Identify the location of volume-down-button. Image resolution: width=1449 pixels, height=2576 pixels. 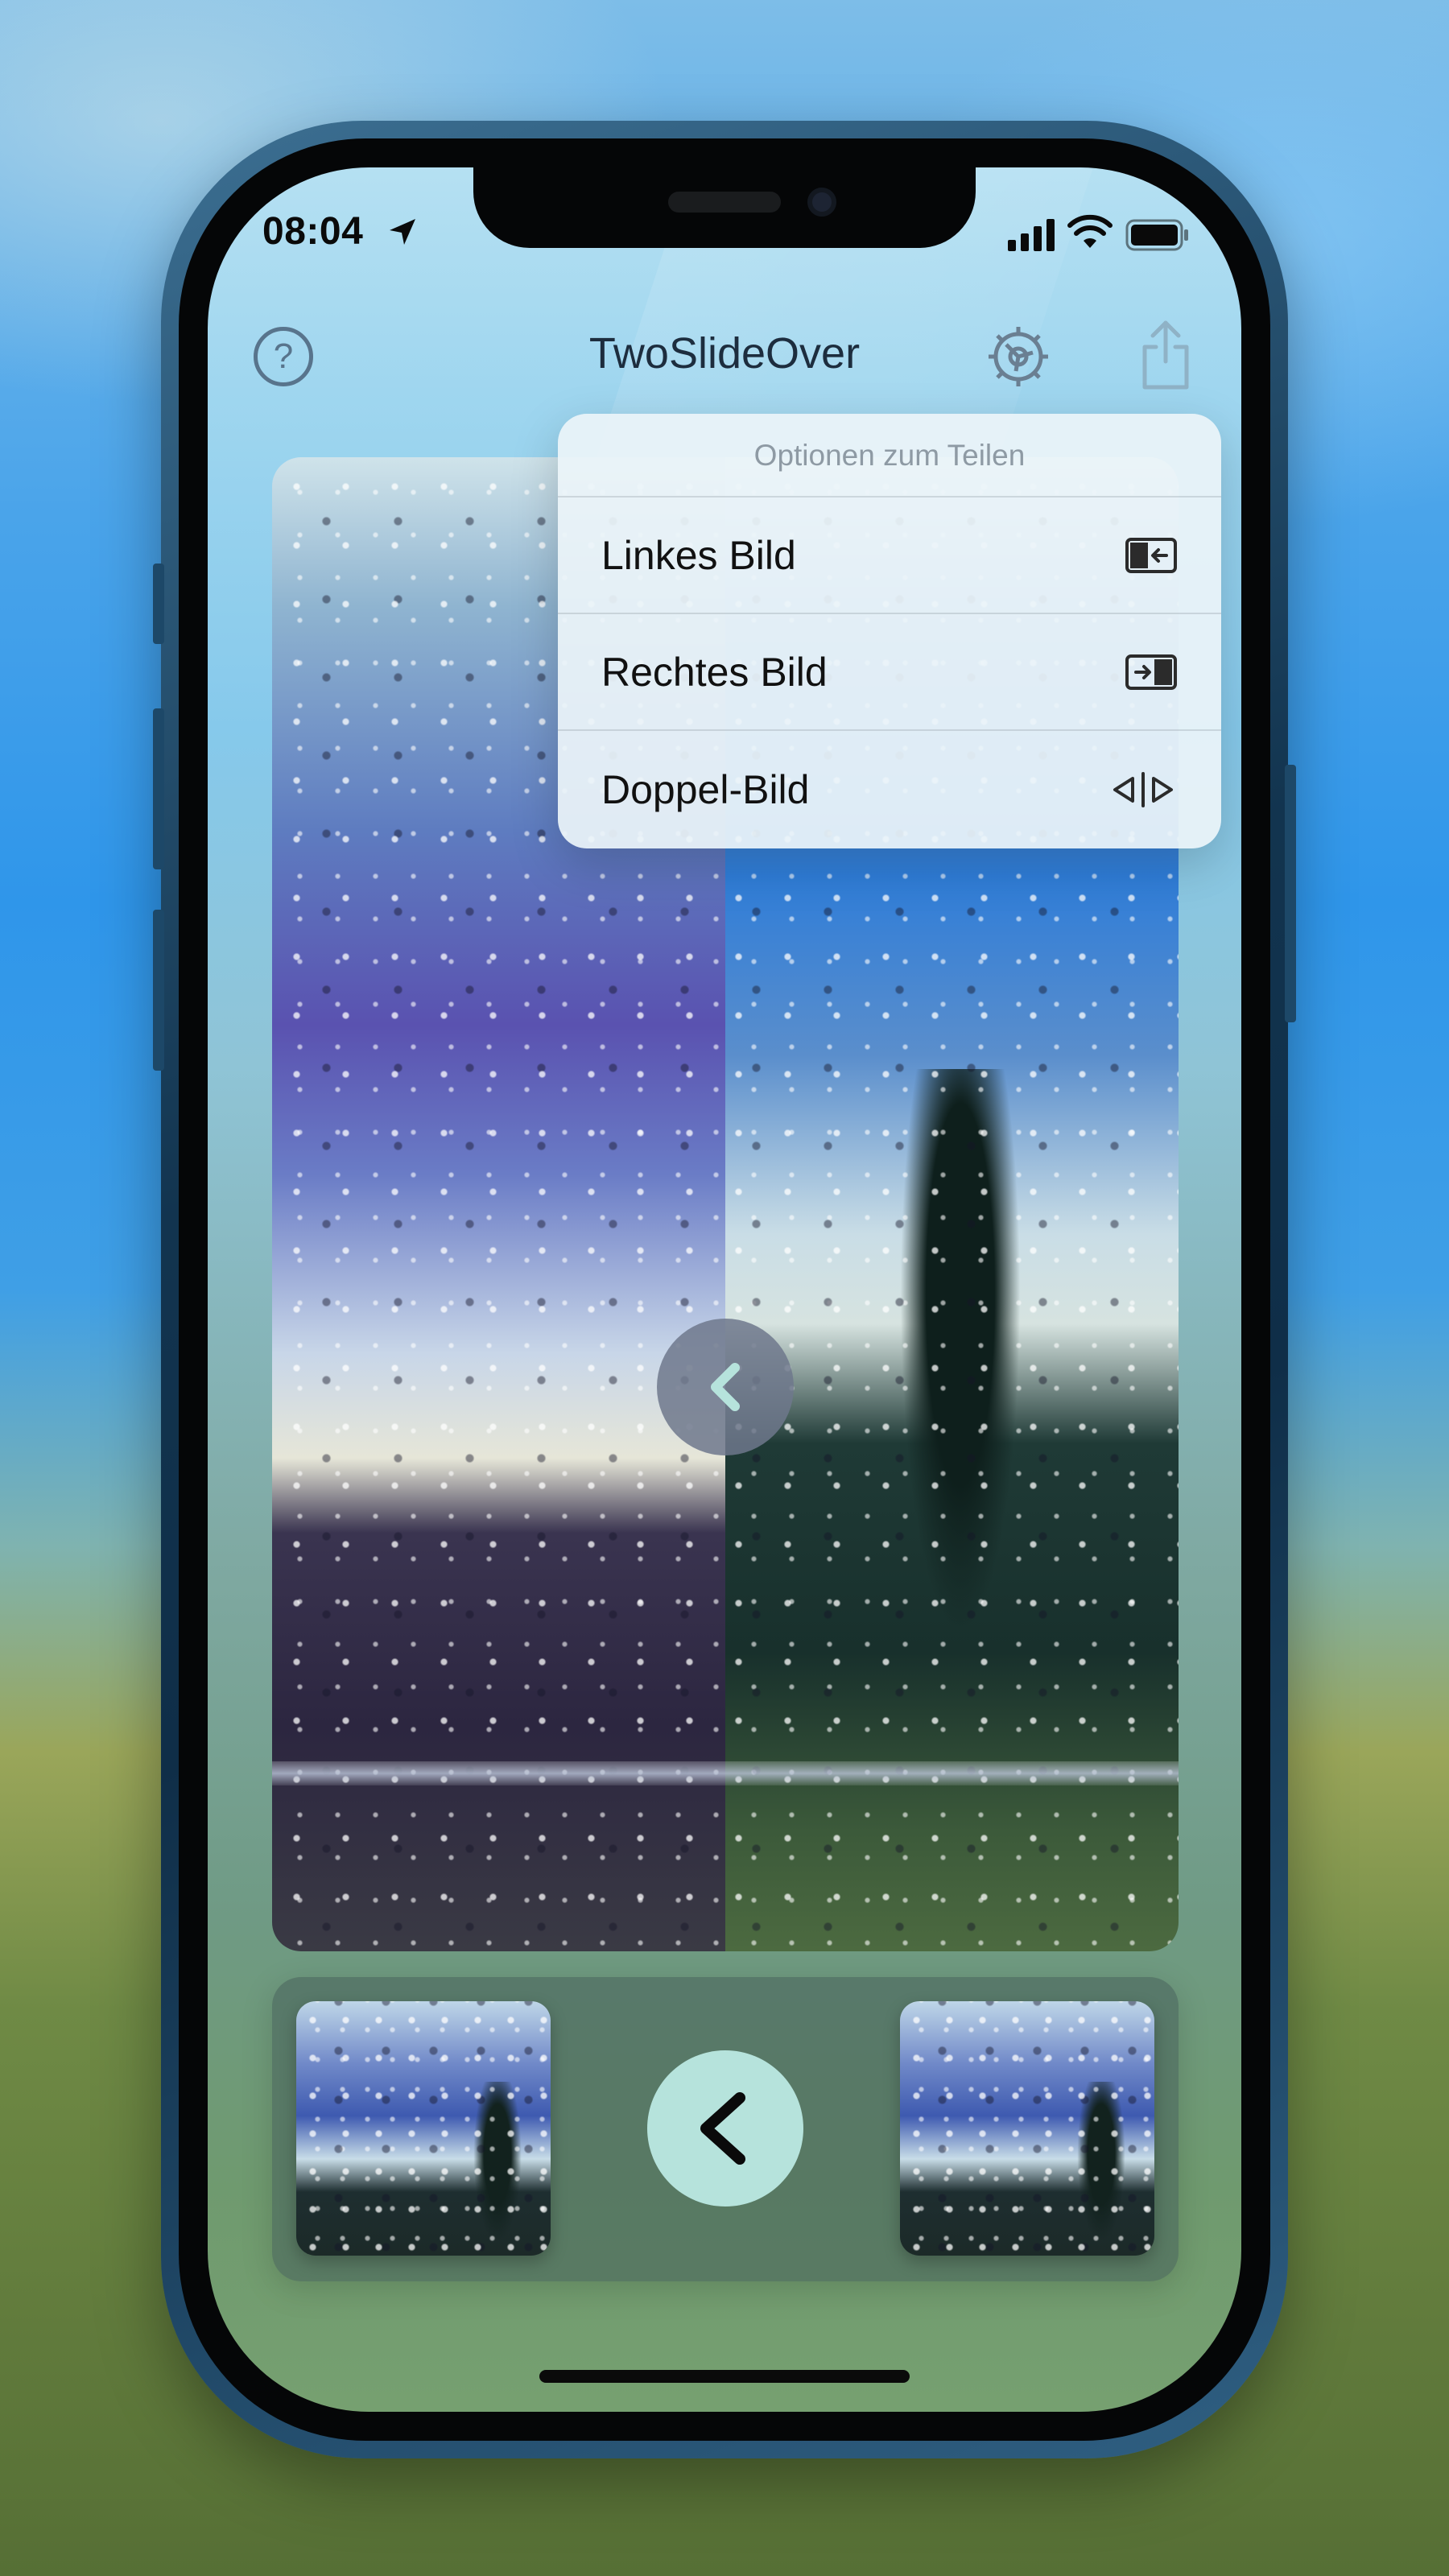
(158, 990).